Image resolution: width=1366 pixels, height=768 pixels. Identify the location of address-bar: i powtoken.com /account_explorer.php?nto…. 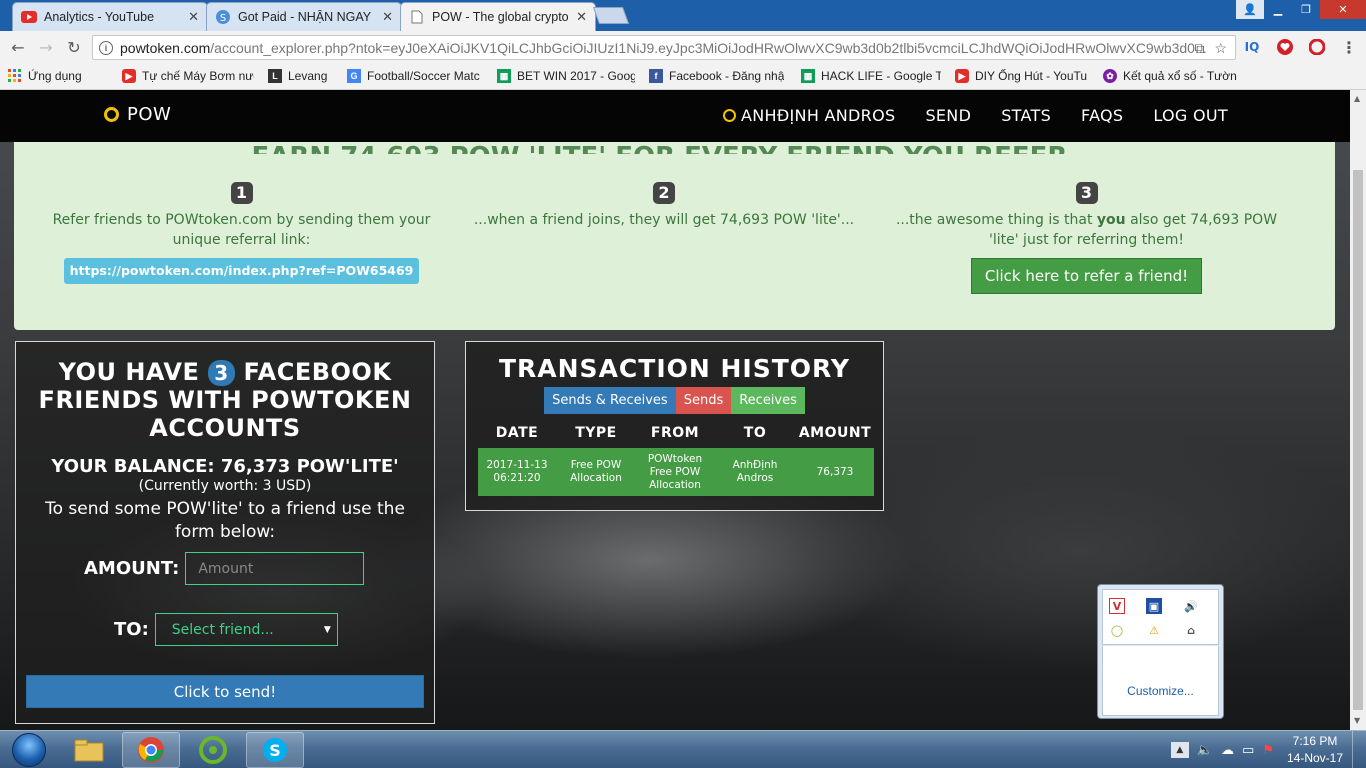
(664, 47).